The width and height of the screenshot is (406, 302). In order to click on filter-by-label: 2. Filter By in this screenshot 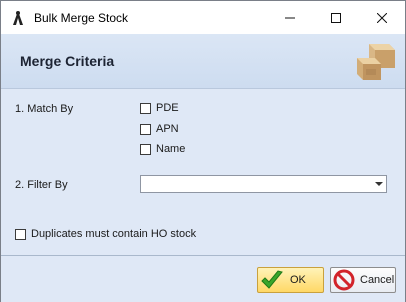, I will do `click(41, 185)`.